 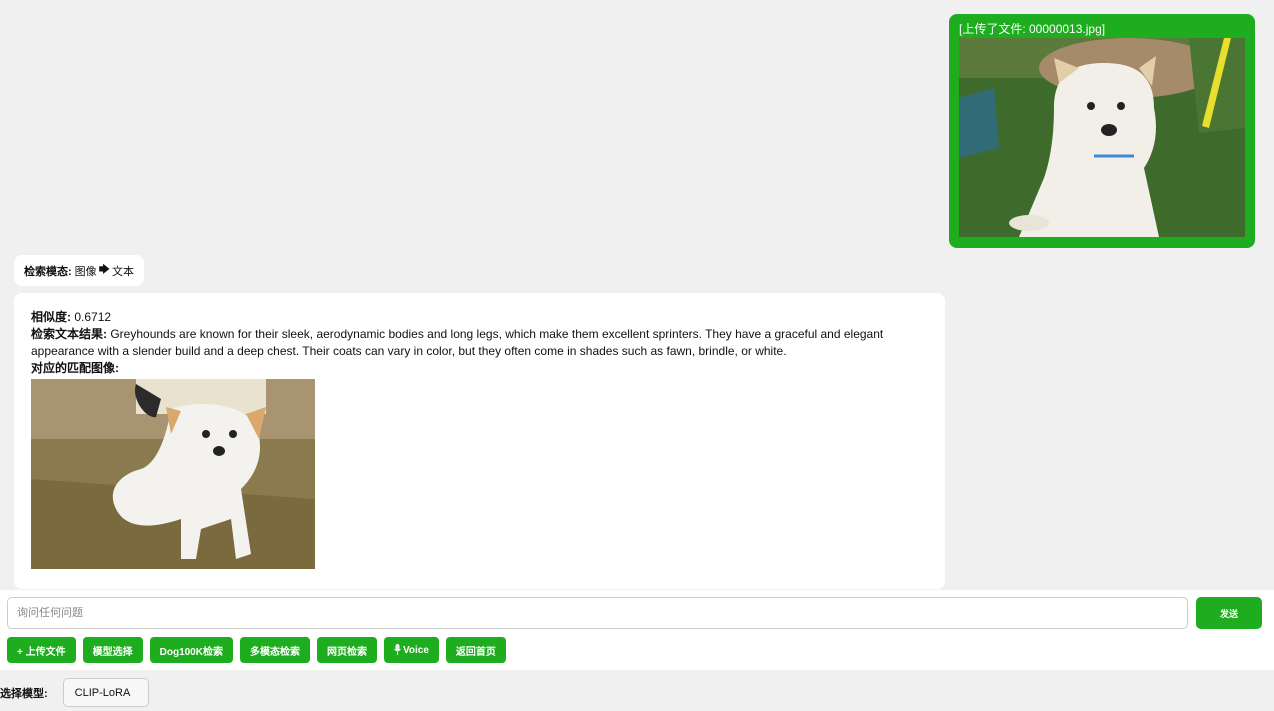 I want to click on similarity-value: 0.6712, so click(x=93, y=317).